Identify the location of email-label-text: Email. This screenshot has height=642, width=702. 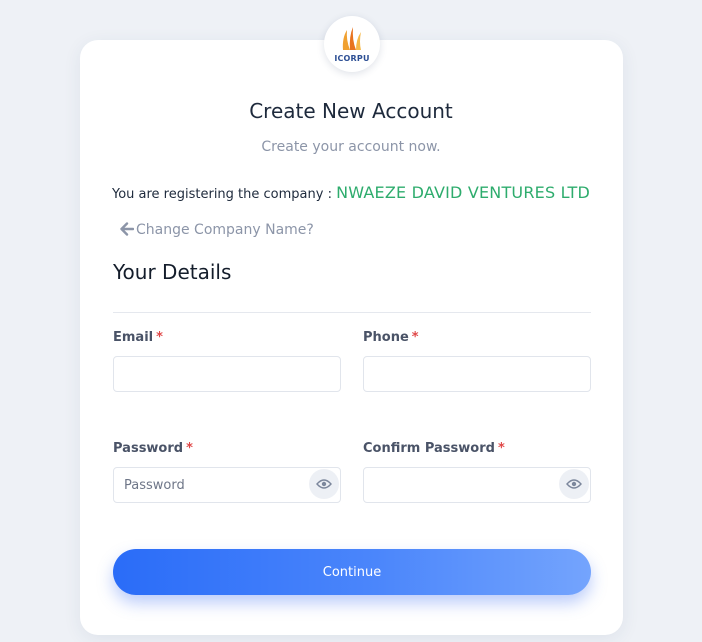
(133, 337).